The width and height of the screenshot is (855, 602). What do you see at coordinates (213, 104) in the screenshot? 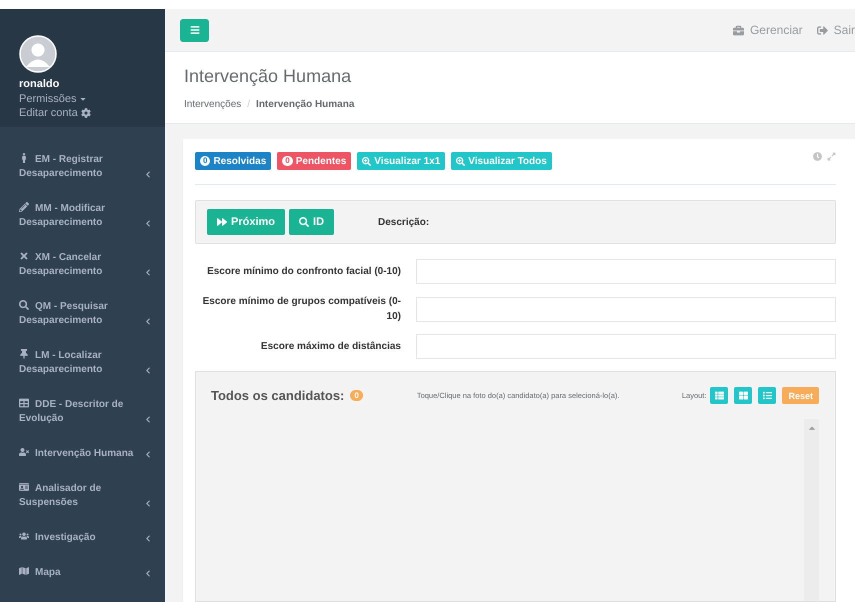
I see `breadcrumb-item: Intervenções` at bounding box center [213, 104].